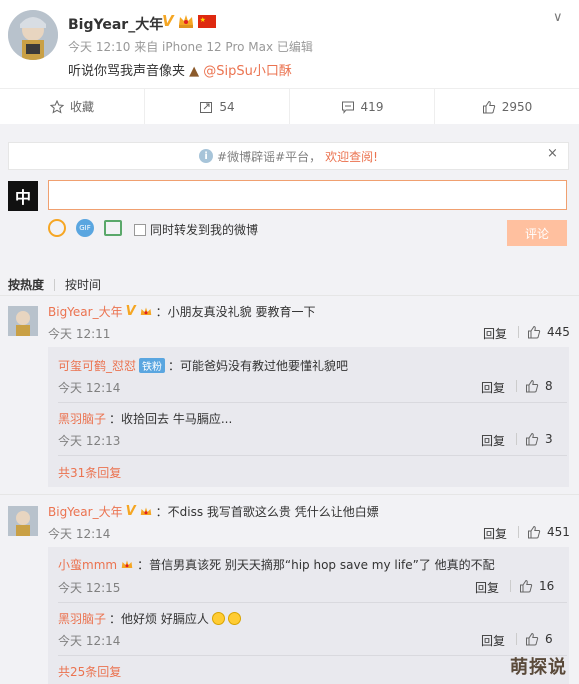  Describe the element at coordinates (347, 107) in the screenshot. I see `comment-icon` at that location.